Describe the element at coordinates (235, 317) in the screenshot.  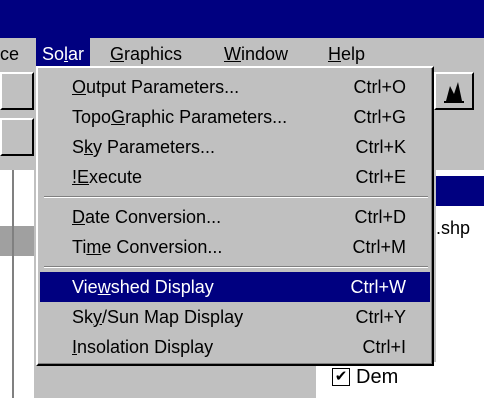
I see `menu-item-sky-sun-map-display: Sky/Sun Map Display Ctrl+Y` at that location.